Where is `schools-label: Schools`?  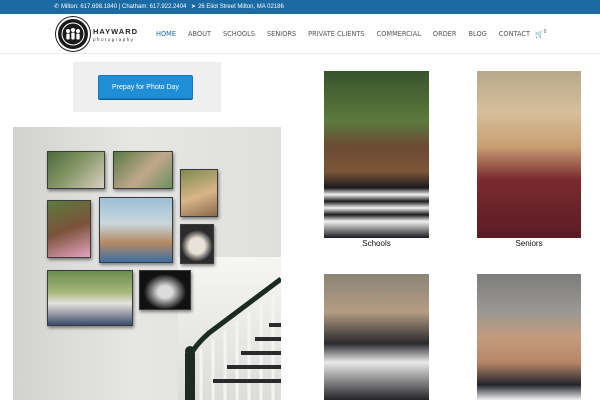
schools-label: Schools is located at coordinates (376, 243).